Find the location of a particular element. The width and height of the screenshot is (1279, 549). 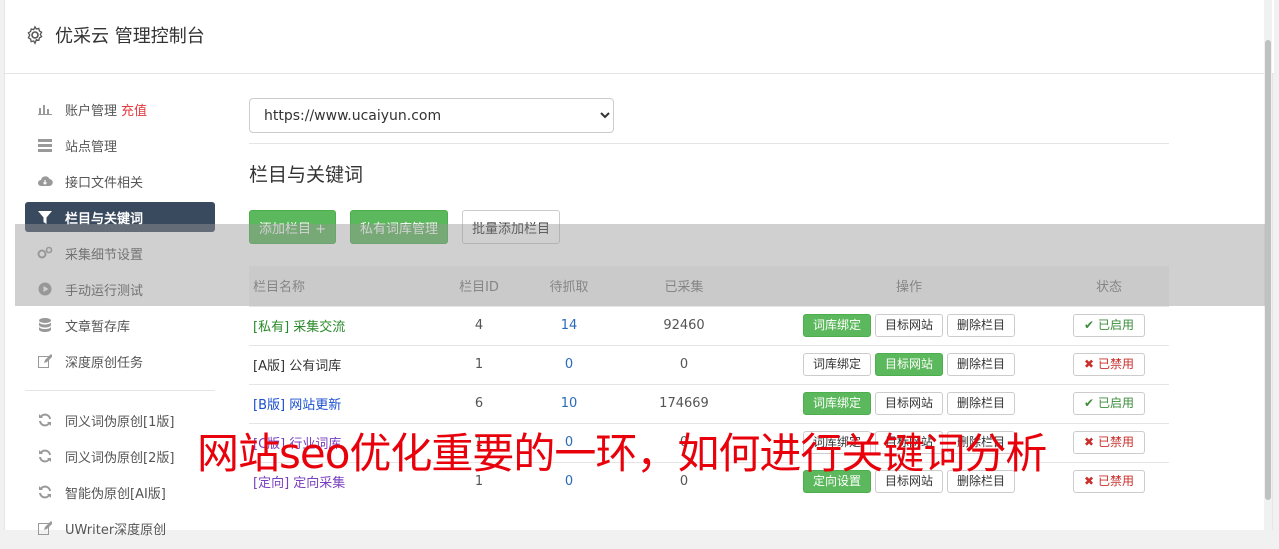

filter-icon is located at coordinates (45, 217).